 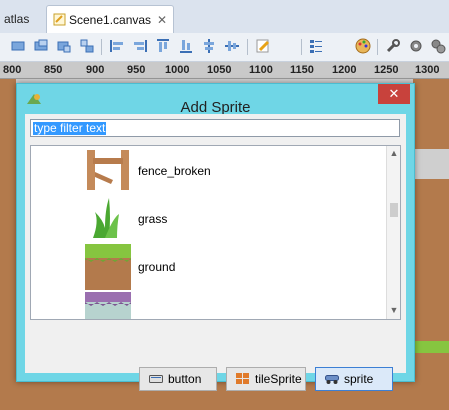 I want to click on tilesprite-type-label: tileSprite, so click(x=278, y=379).